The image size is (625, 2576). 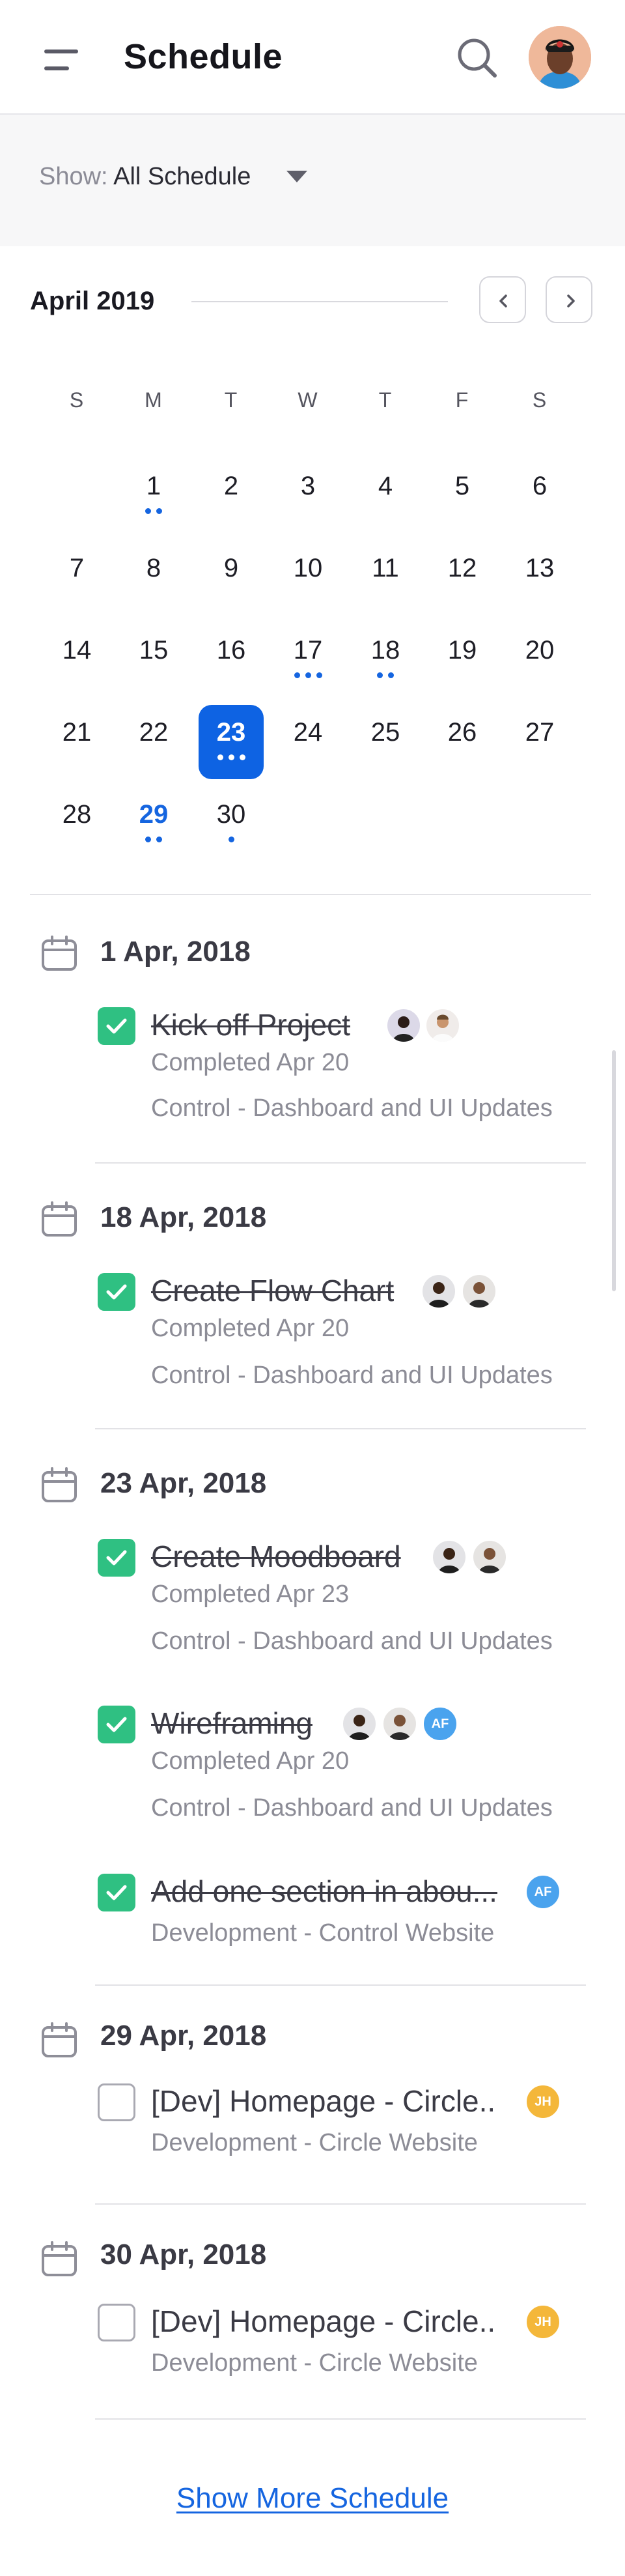 I want to click on task-title: Wireframing, so click(x=231, y=1724).